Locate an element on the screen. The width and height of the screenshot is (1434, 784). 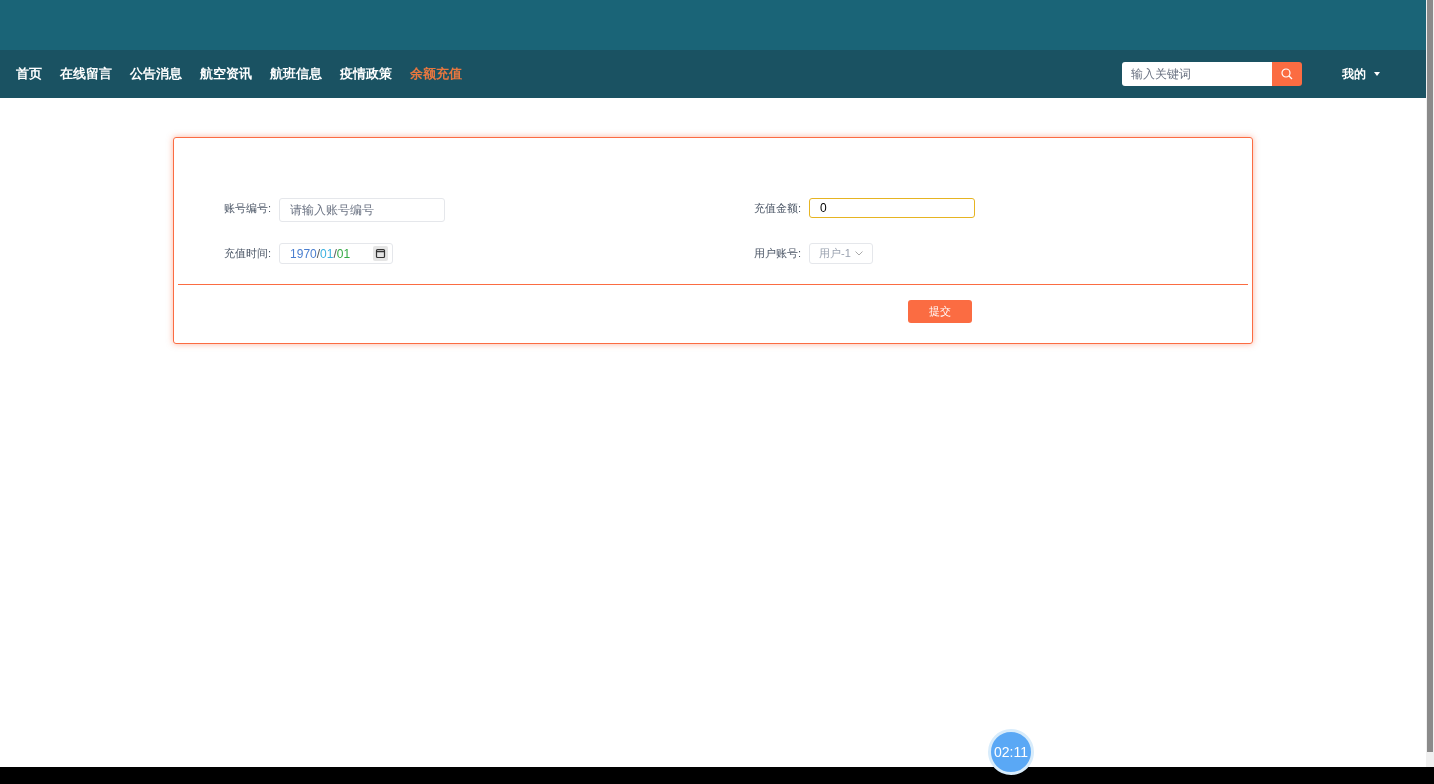
chevron-icon is located at coordinates (858, 253).